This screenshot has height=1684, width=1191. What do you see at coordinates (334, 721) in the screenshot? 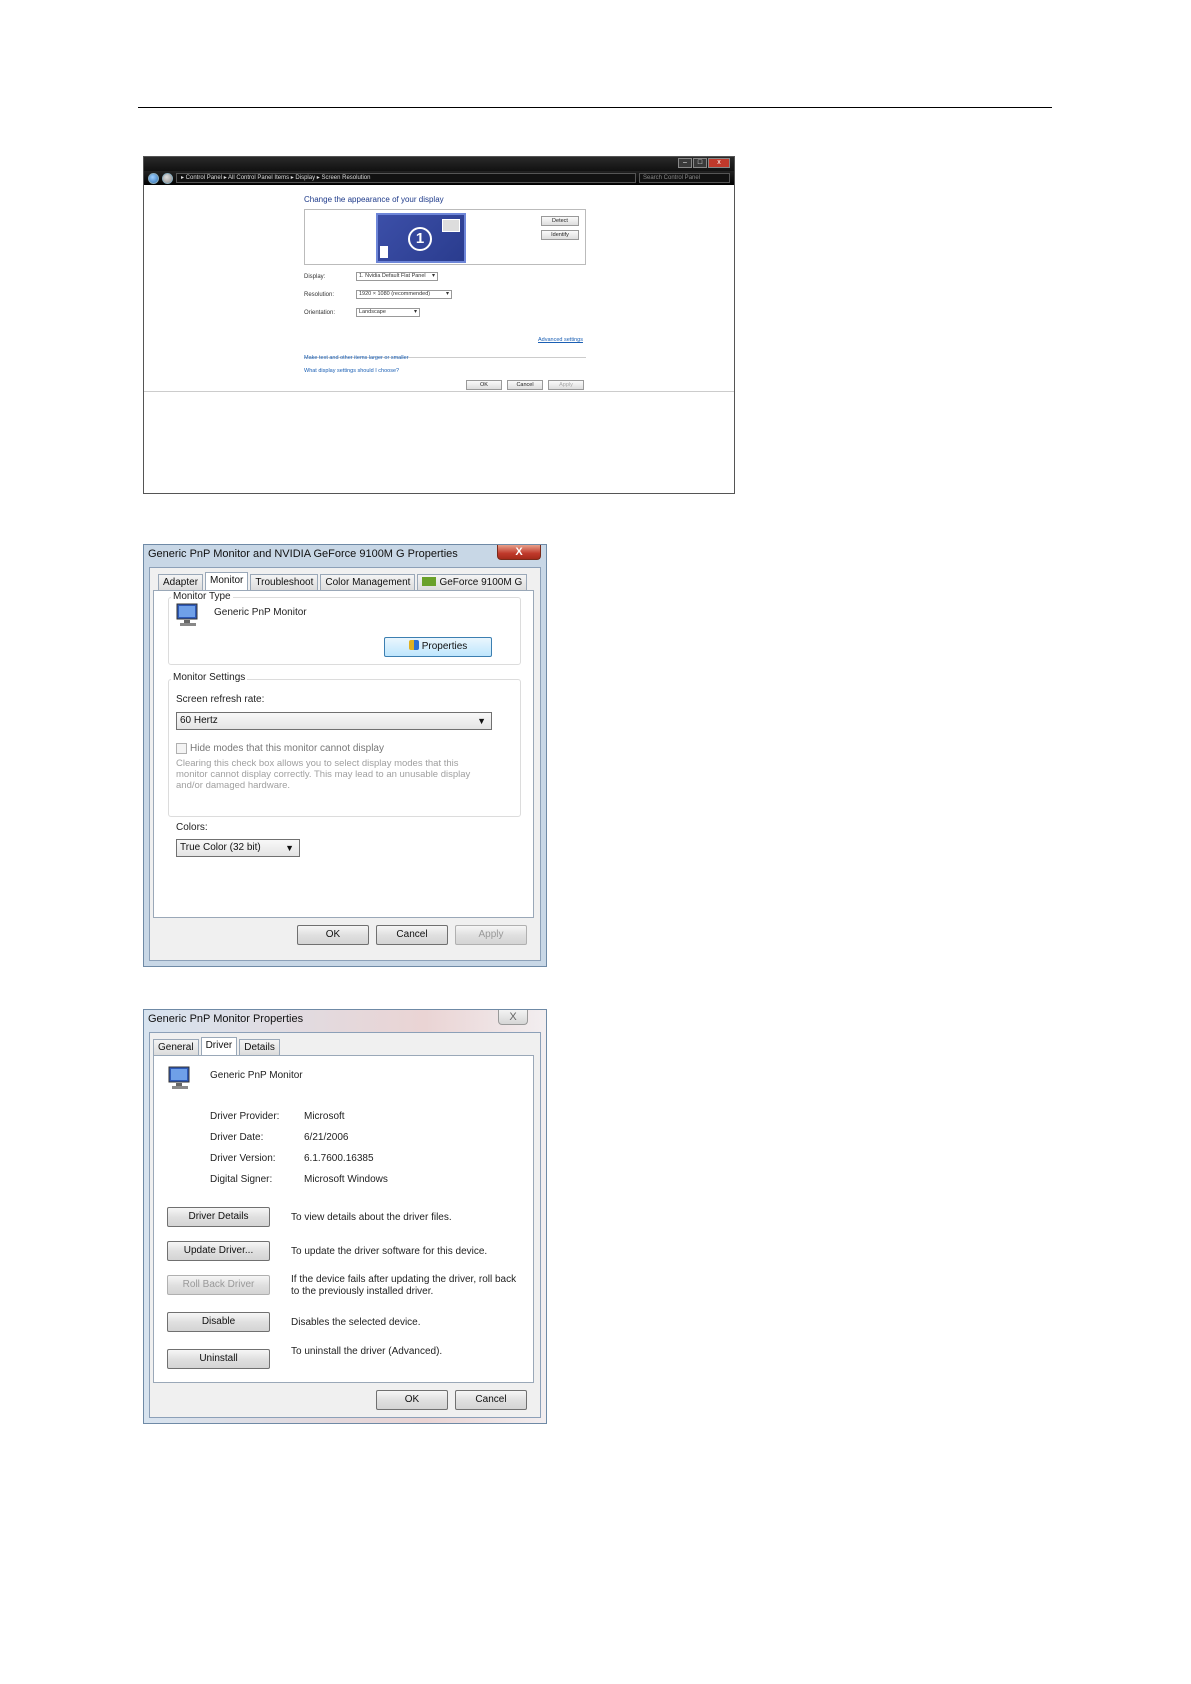
I see `refresh-rate-select: 60 Hertz ▼` at bounding box center [334, 721].